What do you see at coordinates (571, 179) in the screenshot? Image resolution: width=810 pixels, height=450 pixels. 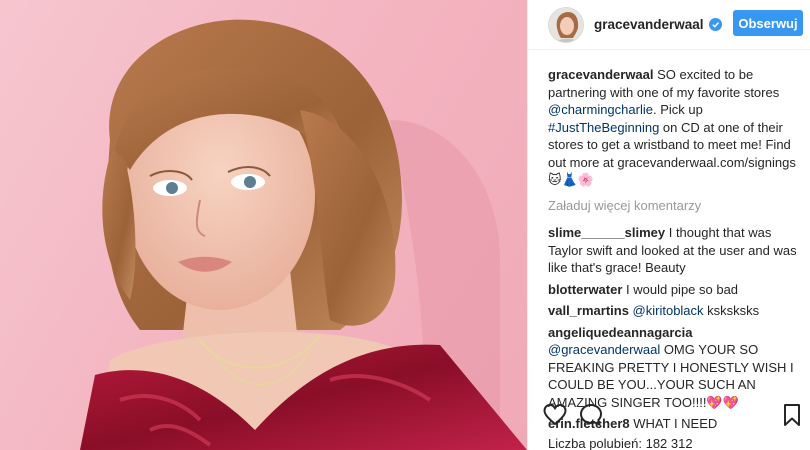 I see `caption-emoji: 🐱👗🌸` at bounding box center [571, 179].